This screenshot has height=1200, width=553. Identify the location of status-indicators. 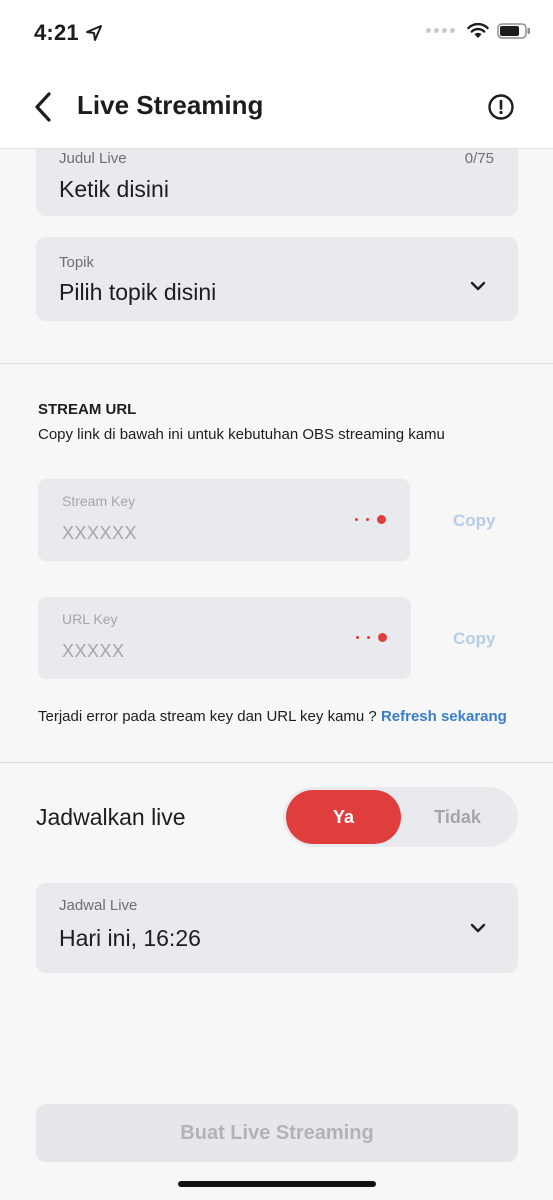
(478, 30).